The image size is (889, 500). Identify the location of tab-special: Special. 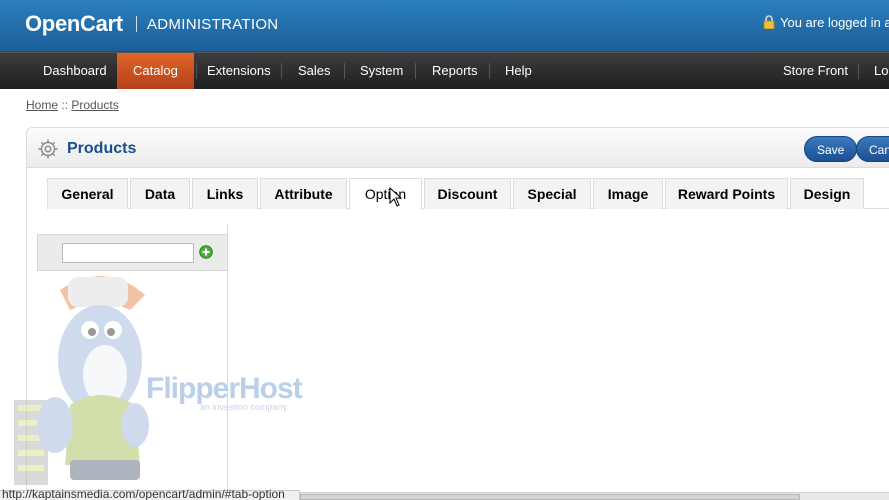
(552, 193).